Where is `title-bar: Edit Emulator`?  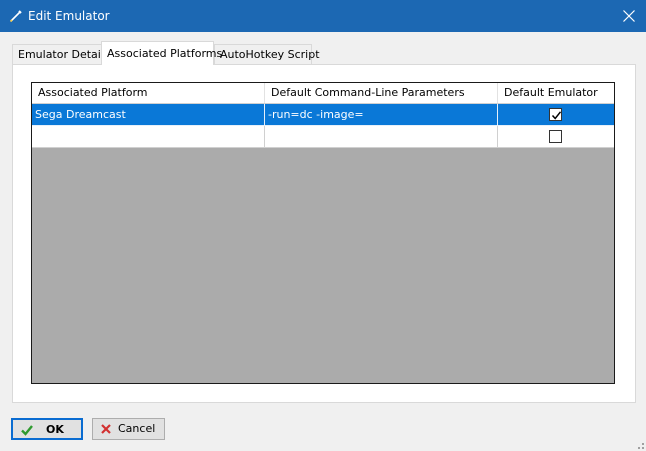 title-bar: Edit Emulator is located at coordinates (323, 16).